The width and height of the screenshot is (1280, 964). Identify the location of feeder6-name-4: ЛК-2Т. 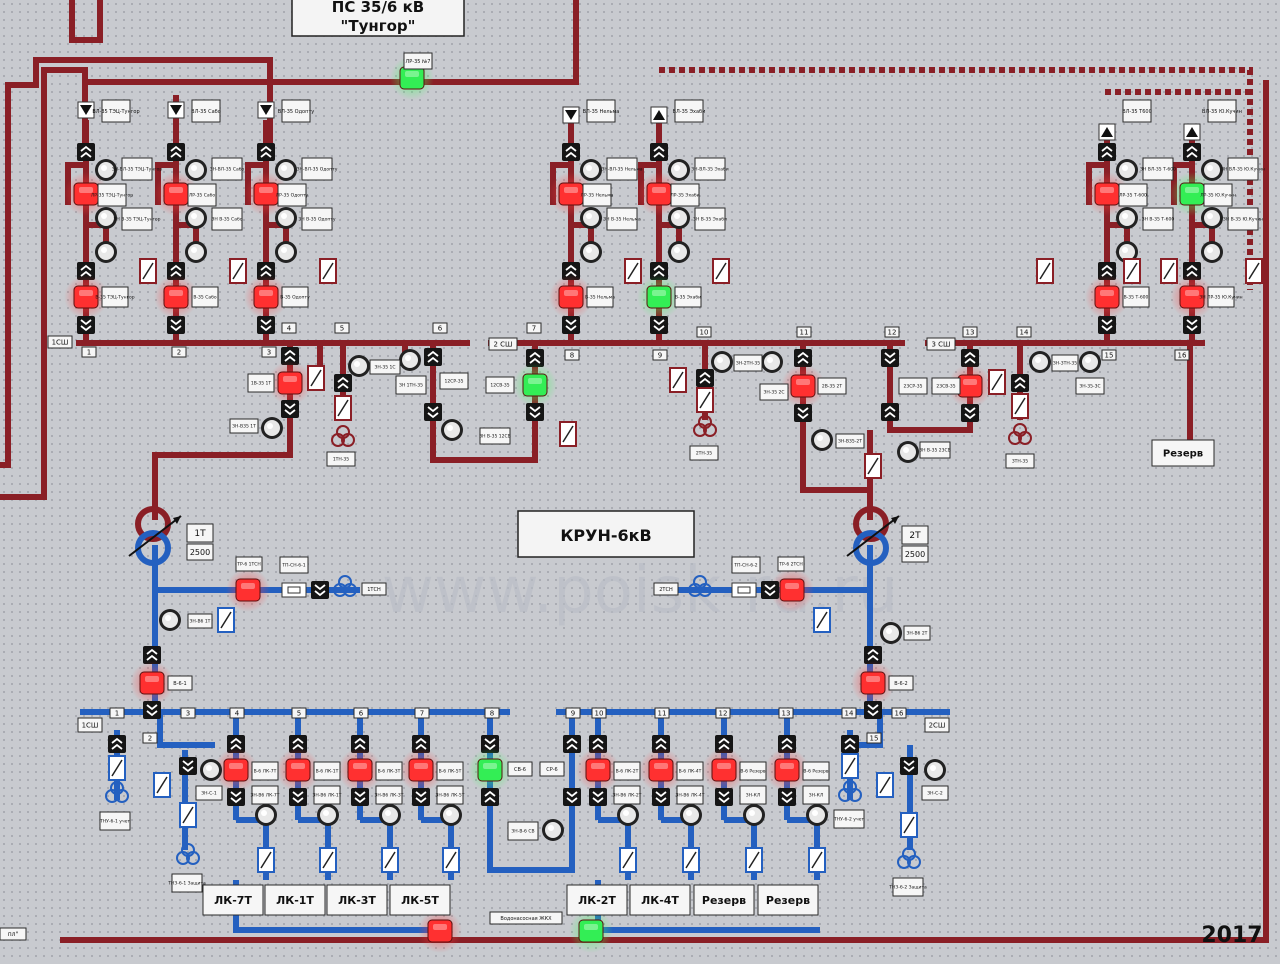
(597, 900).